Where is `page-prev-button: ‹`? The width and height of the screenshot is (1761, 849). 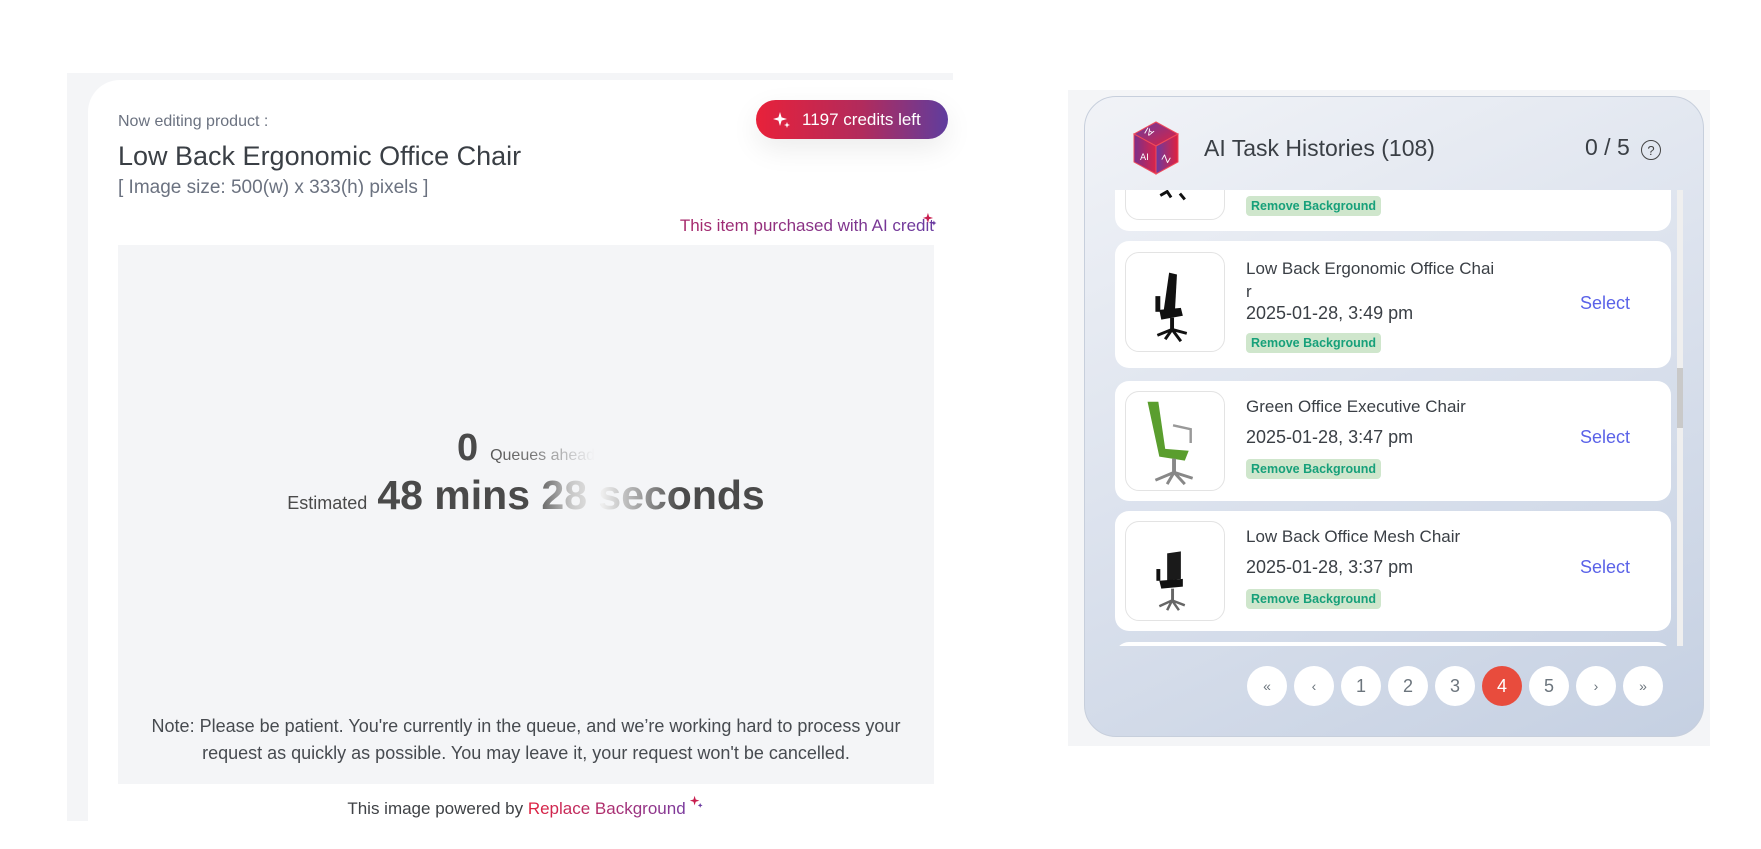 page-prev-button: ‹ is located at coordinates (1314, 686).